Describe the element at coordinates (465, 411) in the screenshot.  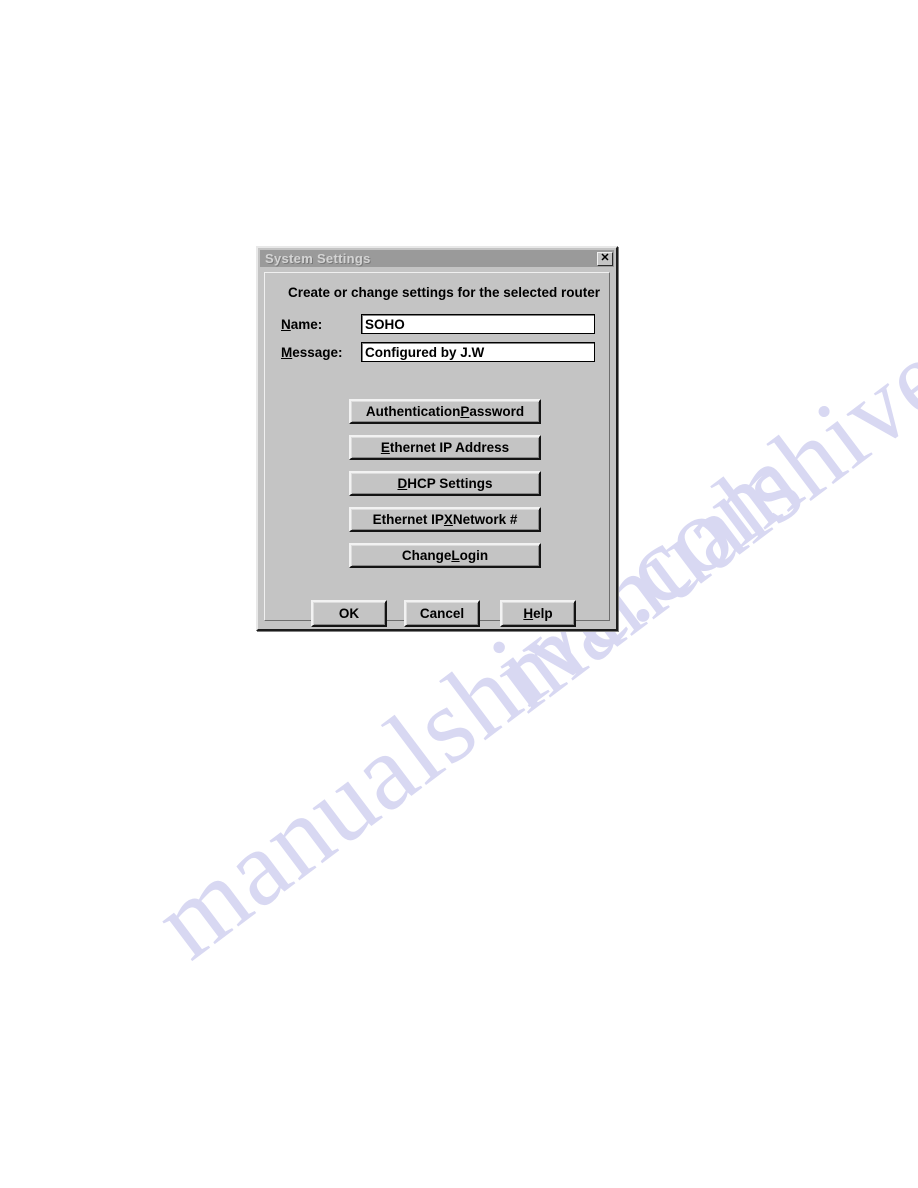
I see `btn-accel-key: P` at that location.